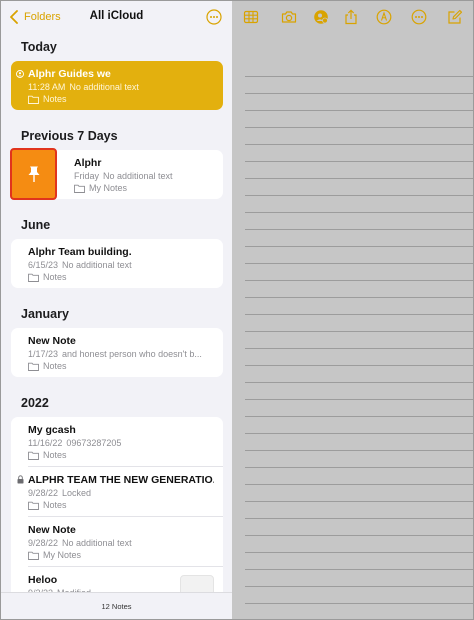 This screenshot has width=474, height=620. I want to click on compose-icon, so click(455, 17).